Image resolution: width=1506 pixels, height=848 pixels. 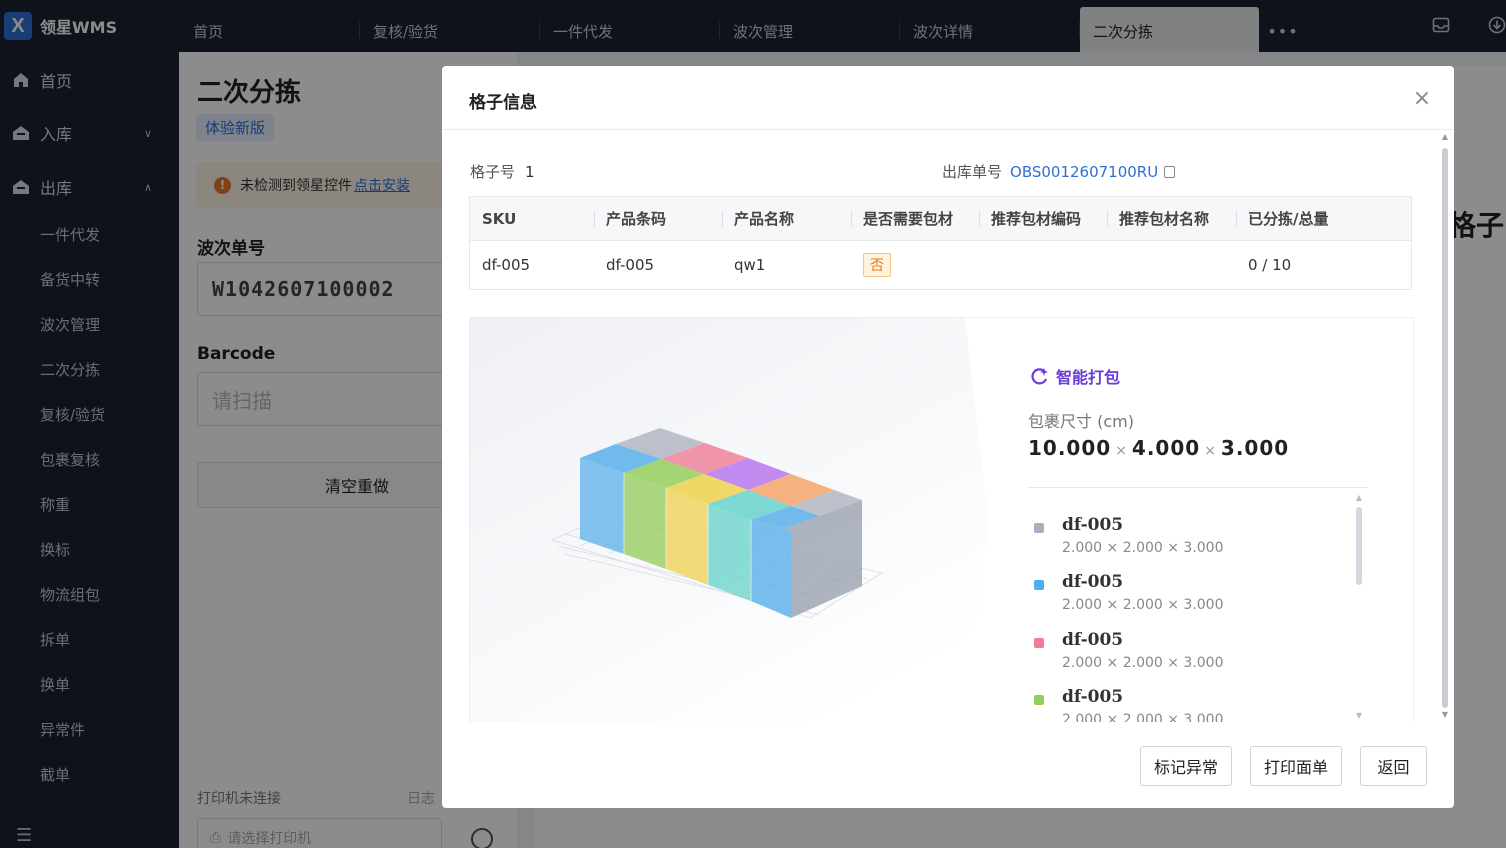 What do you see at coordinates (915, 265) in the screenshot?
I see `need-packaging-cell: 否` at bounding box center [915, 265].